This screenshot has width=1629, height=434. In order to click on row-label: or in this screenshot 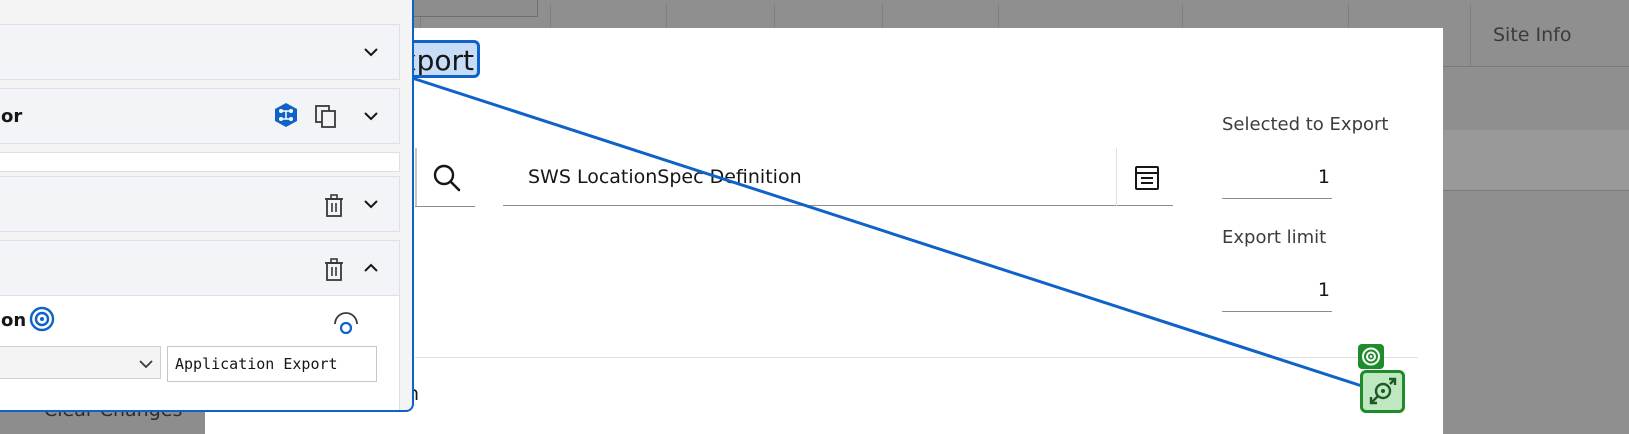, I will do `click(12, 116)`.